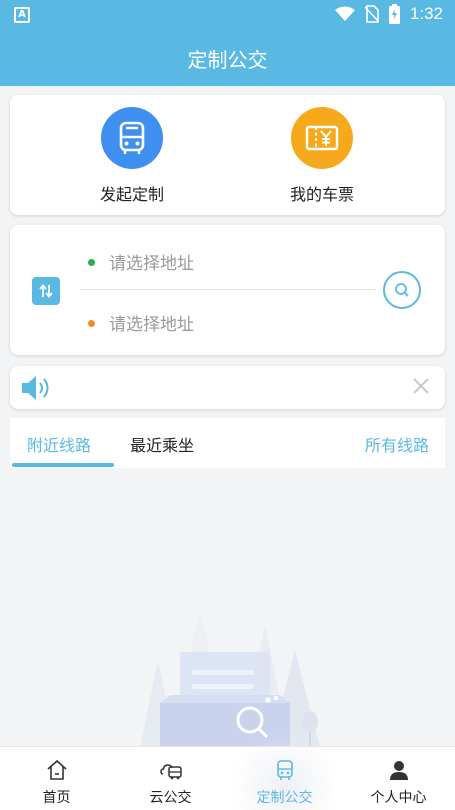 Image resolution: width=455 pixels, height=810 pixels. I want to click on destination-placeholder: 请选择地址, so click(151, 325).